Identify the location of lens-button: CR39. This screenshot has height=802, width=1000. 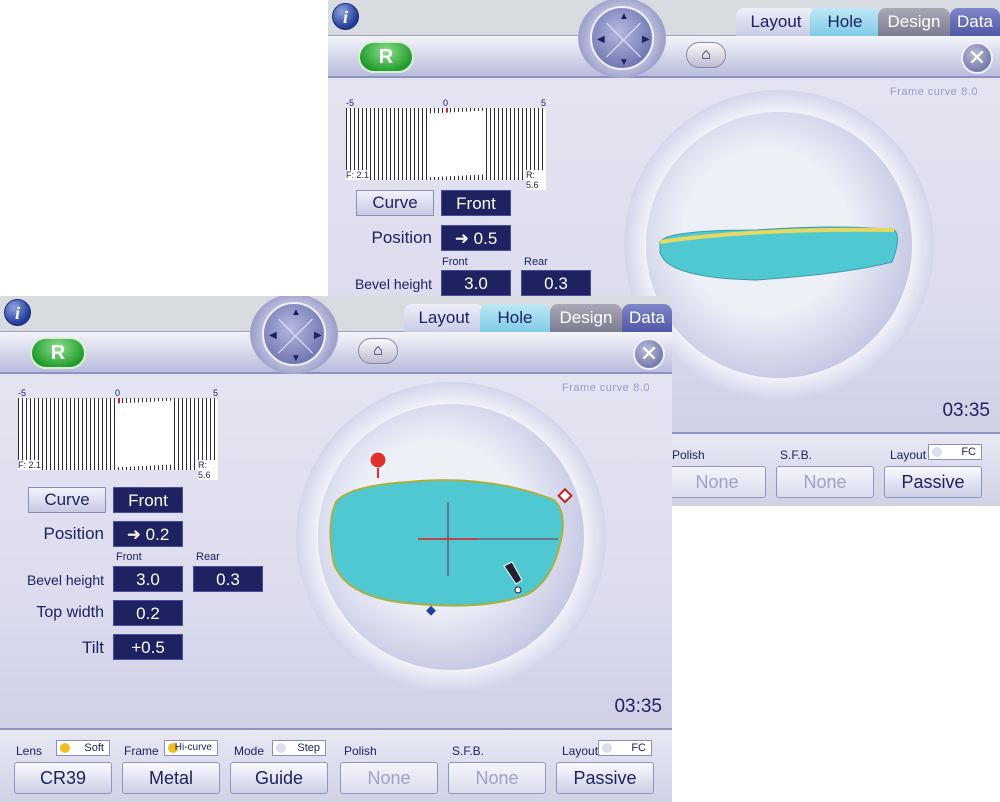
(63, 778).